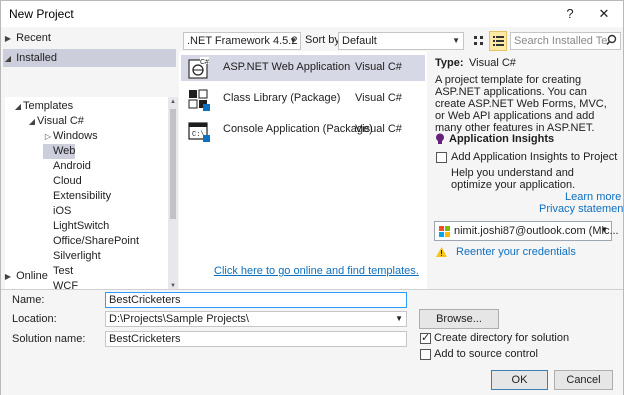 Image resolution: width=624 pixels, height=395 pixels. Describe the element at coordinates (198, 68) in the screenshot. I see `aspnet-icon: C#` at that location.